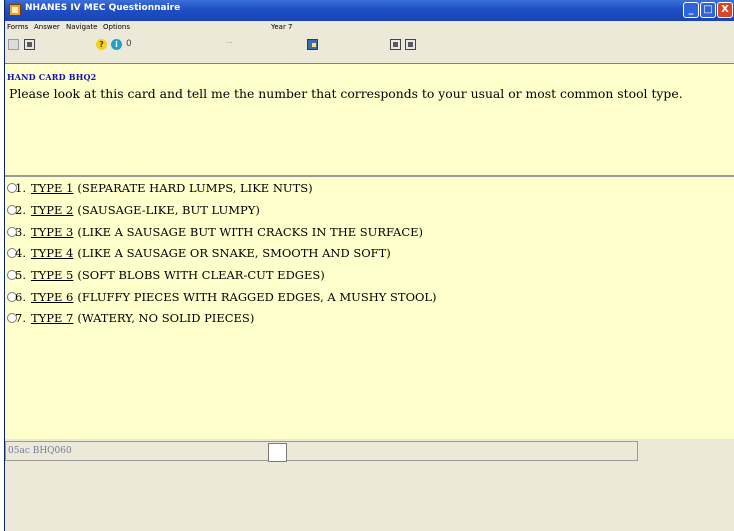 Image resolution: width=734 pixels, height=531 pixels. What do you see at coordinates (17, 27) in the screenshot?
I see `menu-forms: Forms` at bounding box center [17, 27].